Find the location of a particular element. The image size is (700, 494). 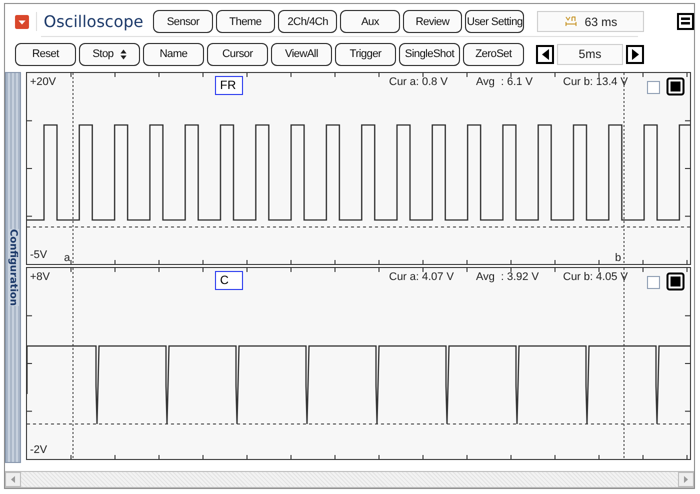

menu-button: Aux is located at coordinates (370, 22).